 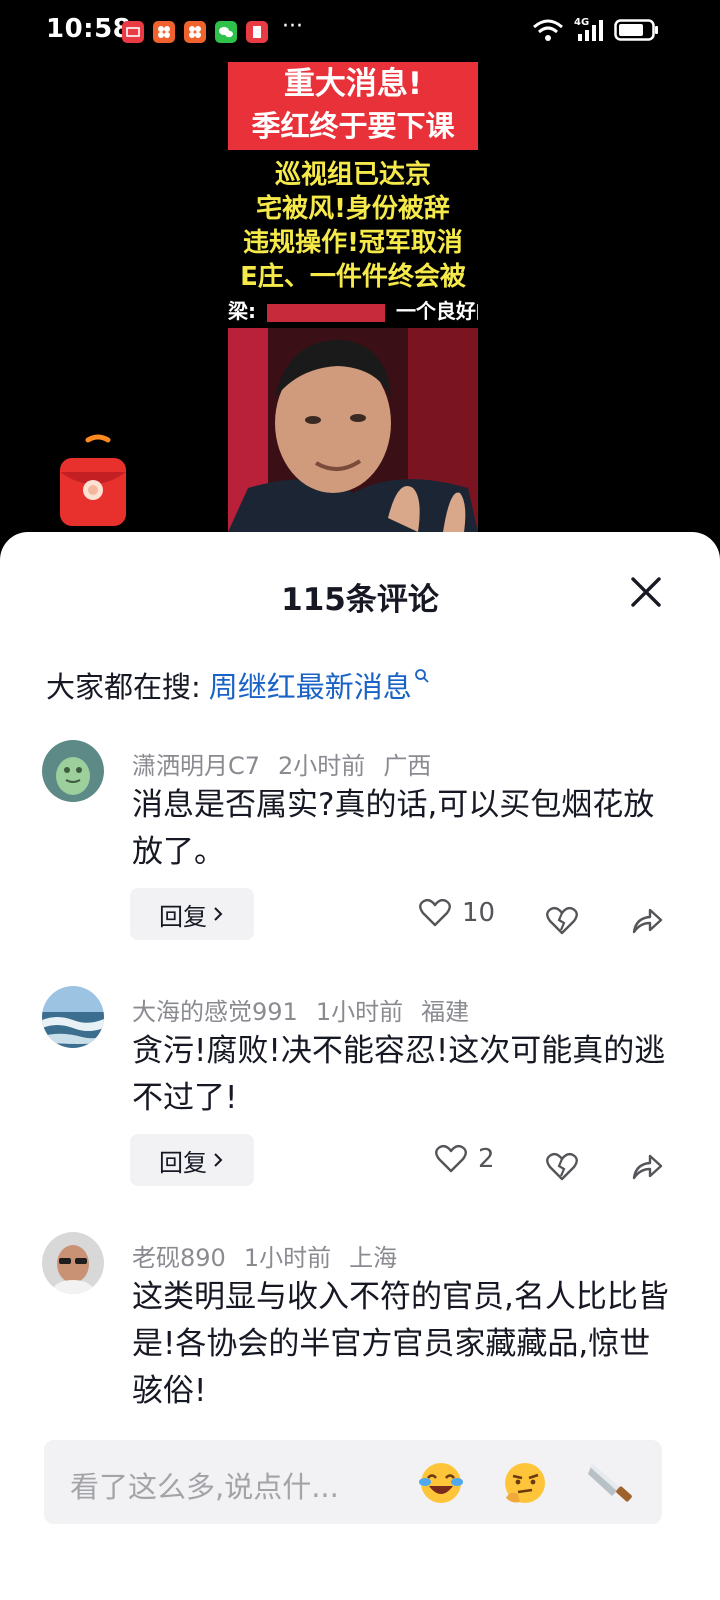 What do you see at coordinates (360, 600) in the screenshot?
I see `comment-count-title: 115条评论` at bounding box center [360, 600].